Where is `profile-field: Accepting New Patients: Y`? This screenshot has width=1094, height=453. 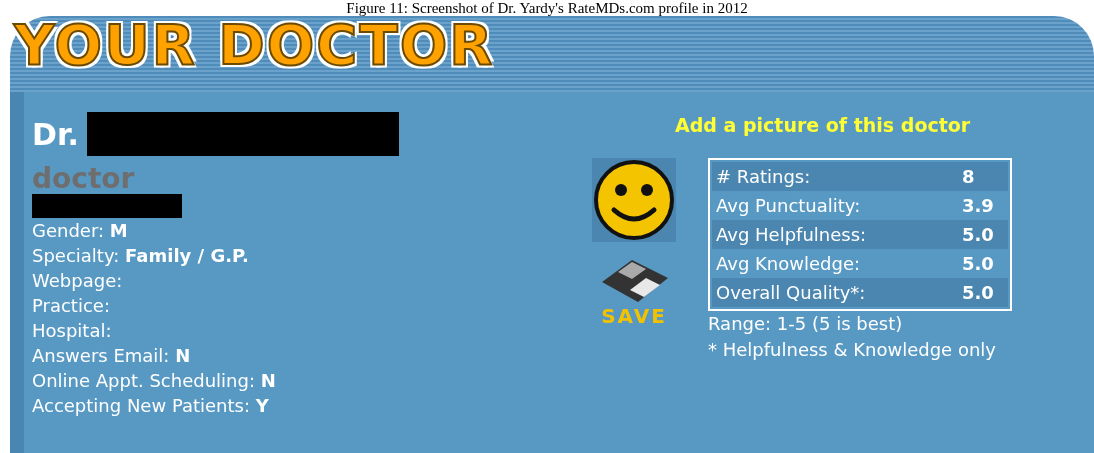 profile-field: Accepting New Patients: Y is located at coordinates (312, 405).